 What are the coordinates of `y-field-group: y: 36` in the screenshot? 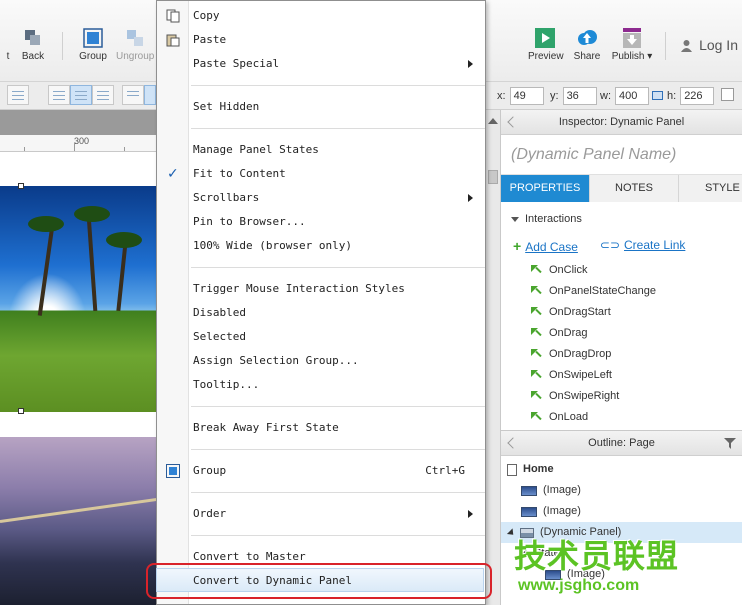 It's located at (573, 95).